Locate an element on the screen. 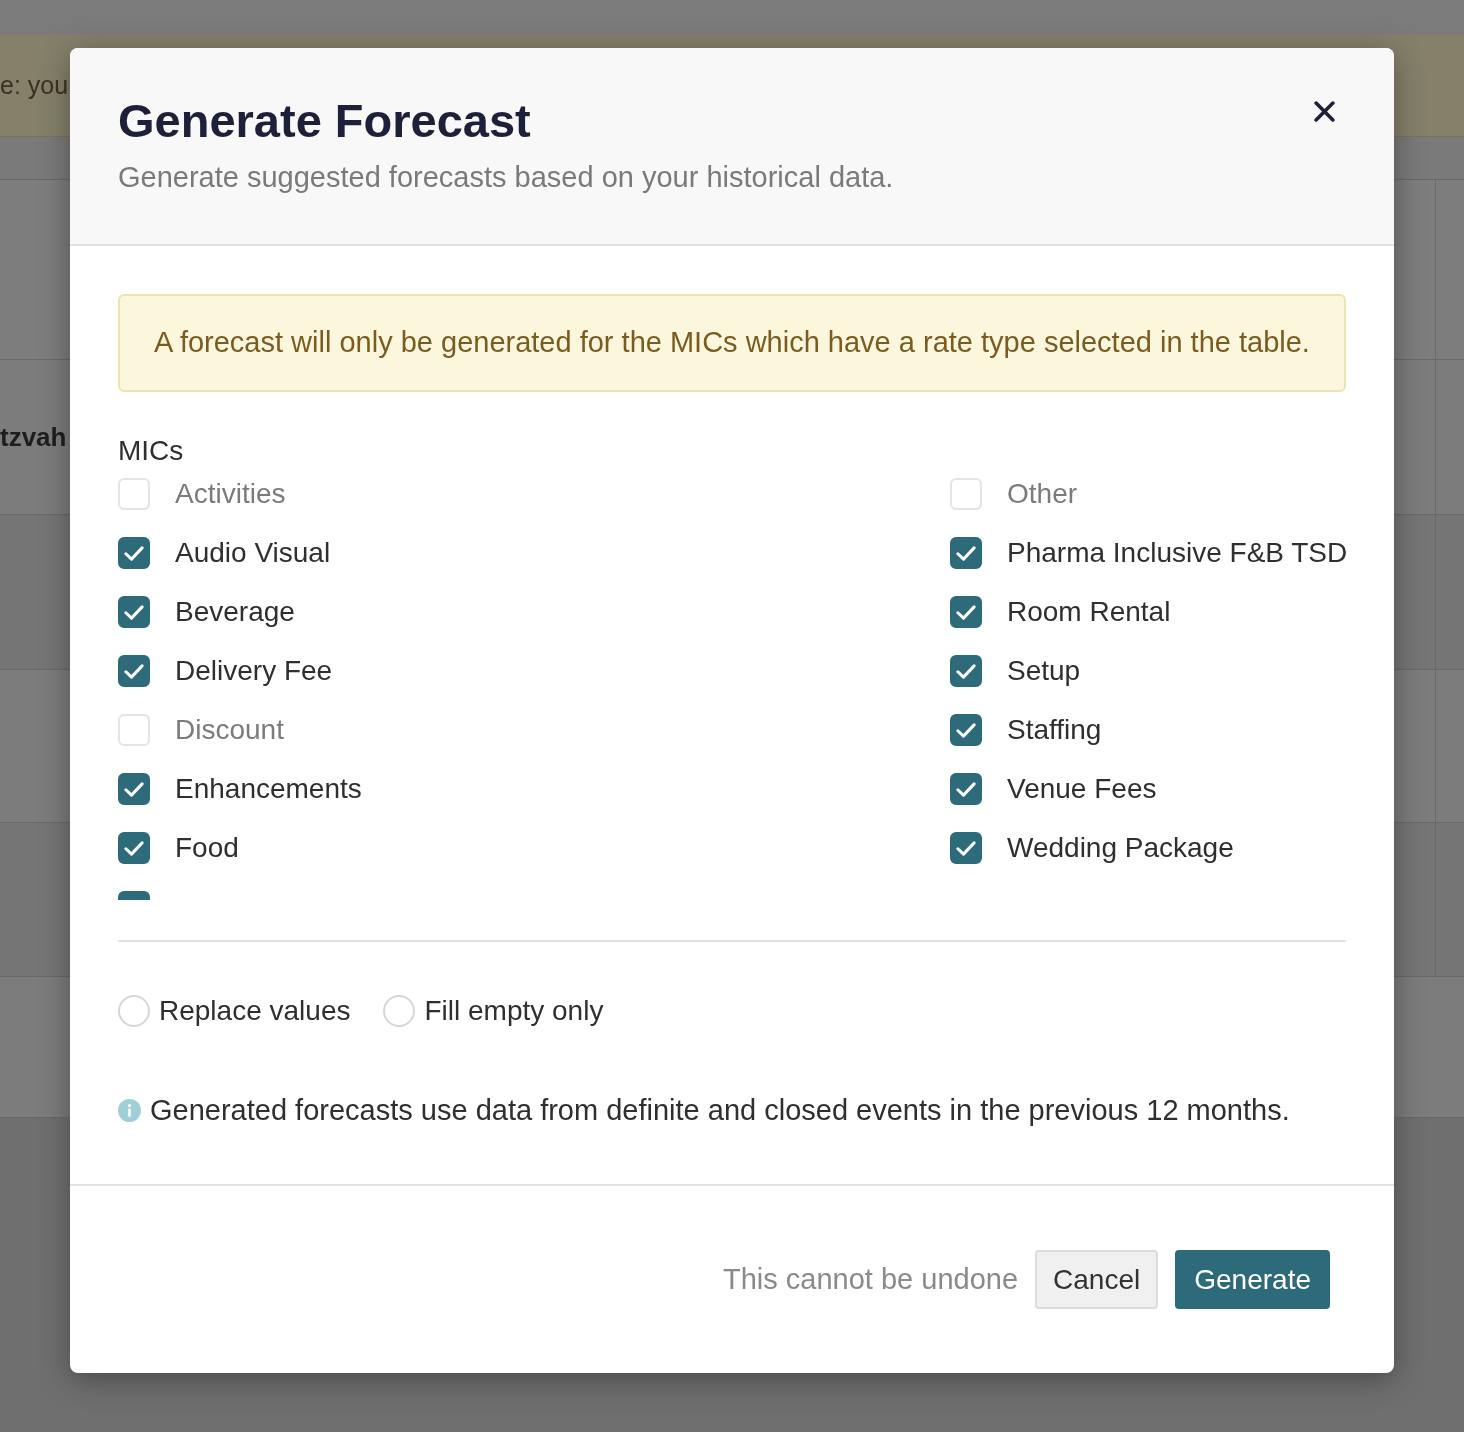 This screenshot has height=1432, width=1464. close-icon is located at coordinates (1324, 111).